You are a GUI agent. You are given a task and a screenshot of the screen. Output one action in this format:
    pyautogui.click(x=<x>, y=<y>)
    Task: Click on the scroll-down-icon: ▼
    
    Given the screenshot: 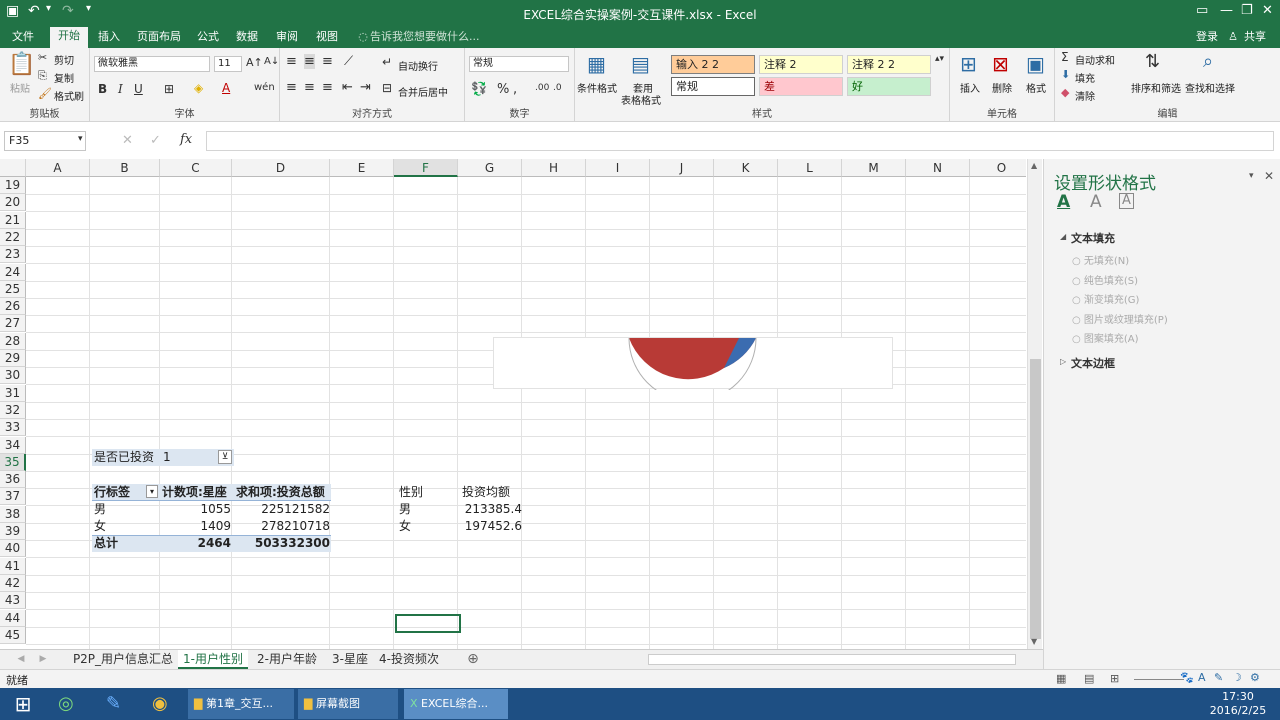 What is the action you would take?
    pyautogui.click(x=1034, y=641)
    